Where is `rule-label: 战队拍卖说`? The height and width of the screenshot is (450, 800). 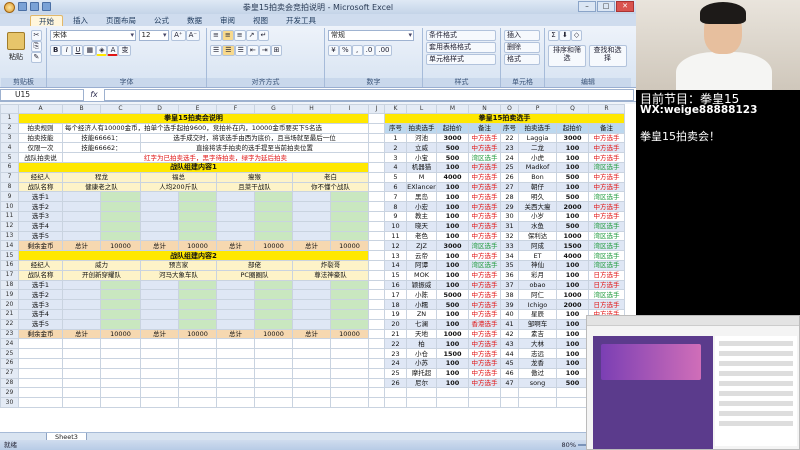
rule-label: 战队拍卖说 is located at coordinates (40, 157).